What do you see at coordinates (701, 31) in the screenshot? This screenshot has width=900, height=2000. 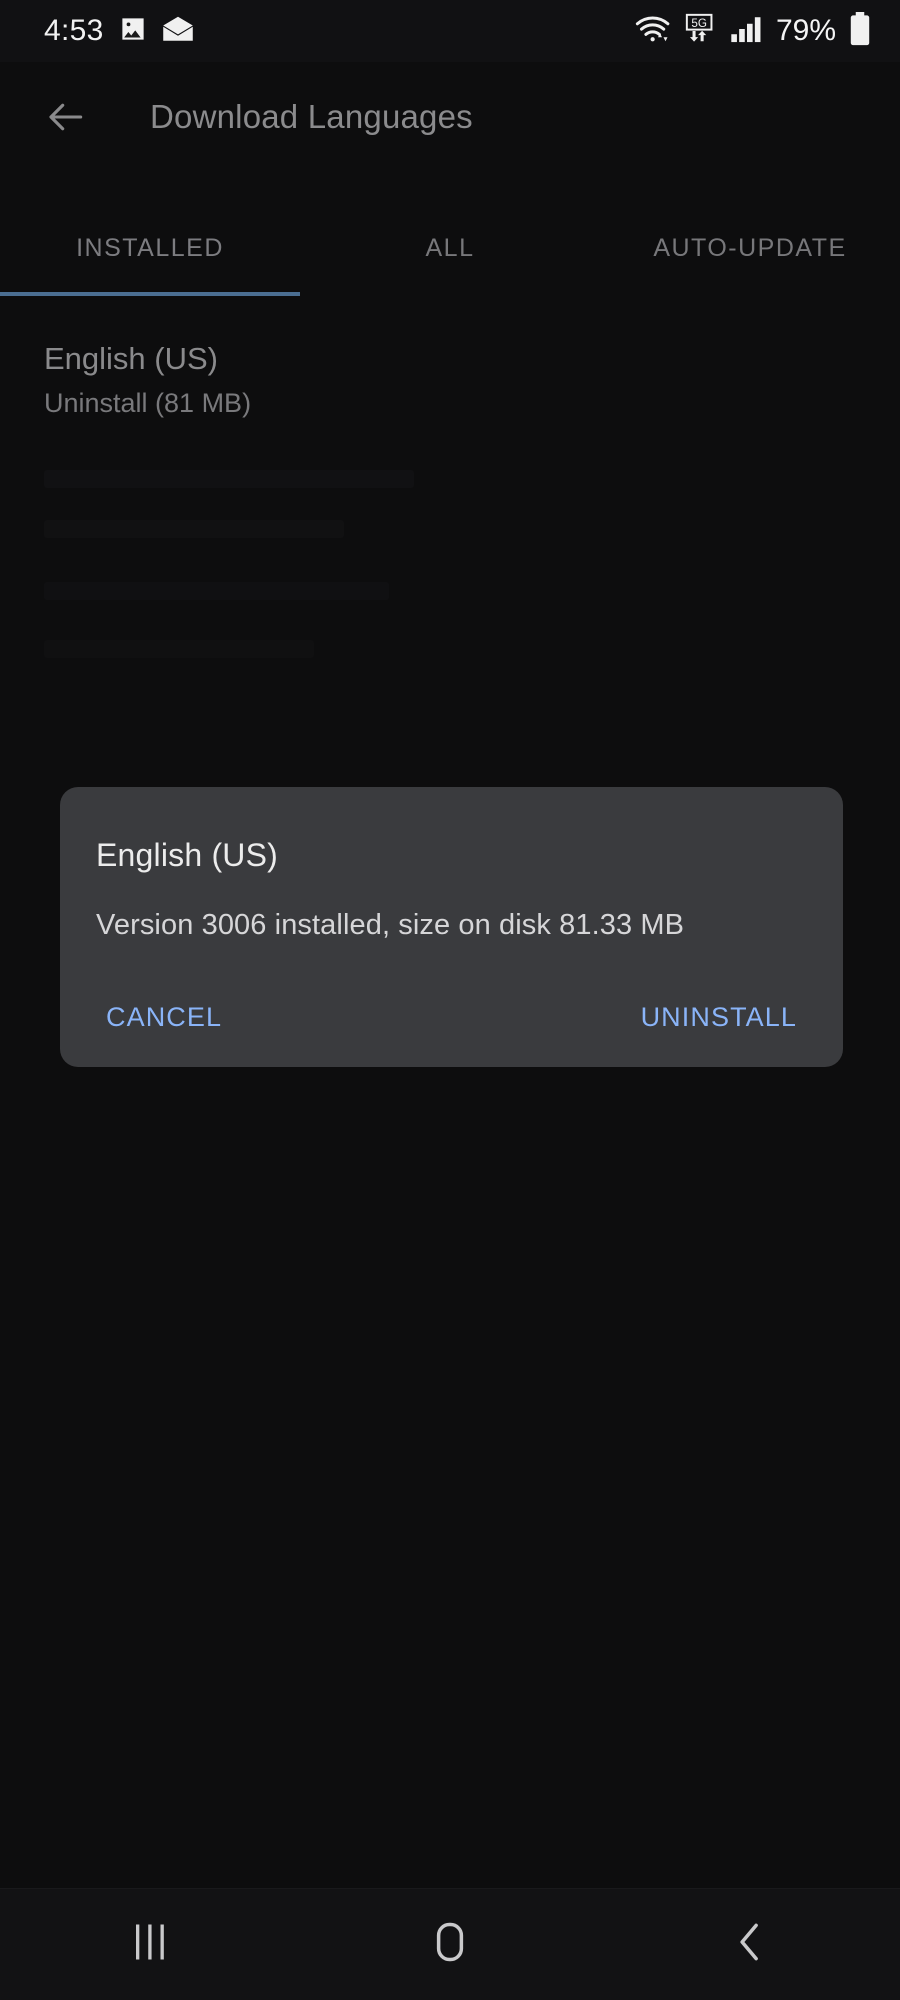 I see `network-badge-icon: 5G` at bounding box center [701, 31].